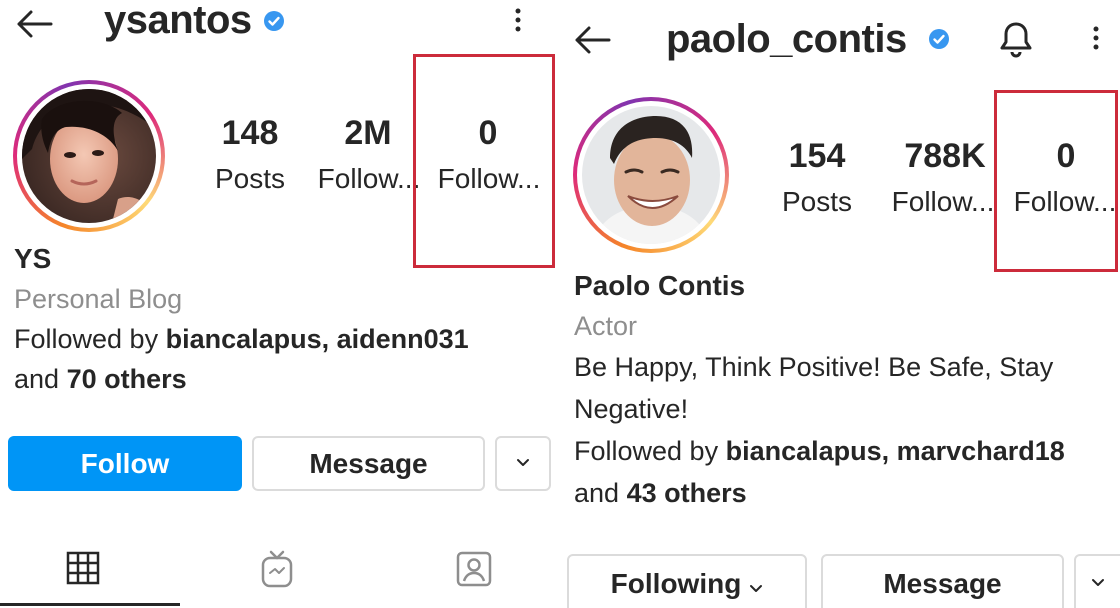 The height and width of the screenshot is (608, 1120). Describe the element at coordinates (277, 569) in the screenshot. I see `igtv-icon` at that location.